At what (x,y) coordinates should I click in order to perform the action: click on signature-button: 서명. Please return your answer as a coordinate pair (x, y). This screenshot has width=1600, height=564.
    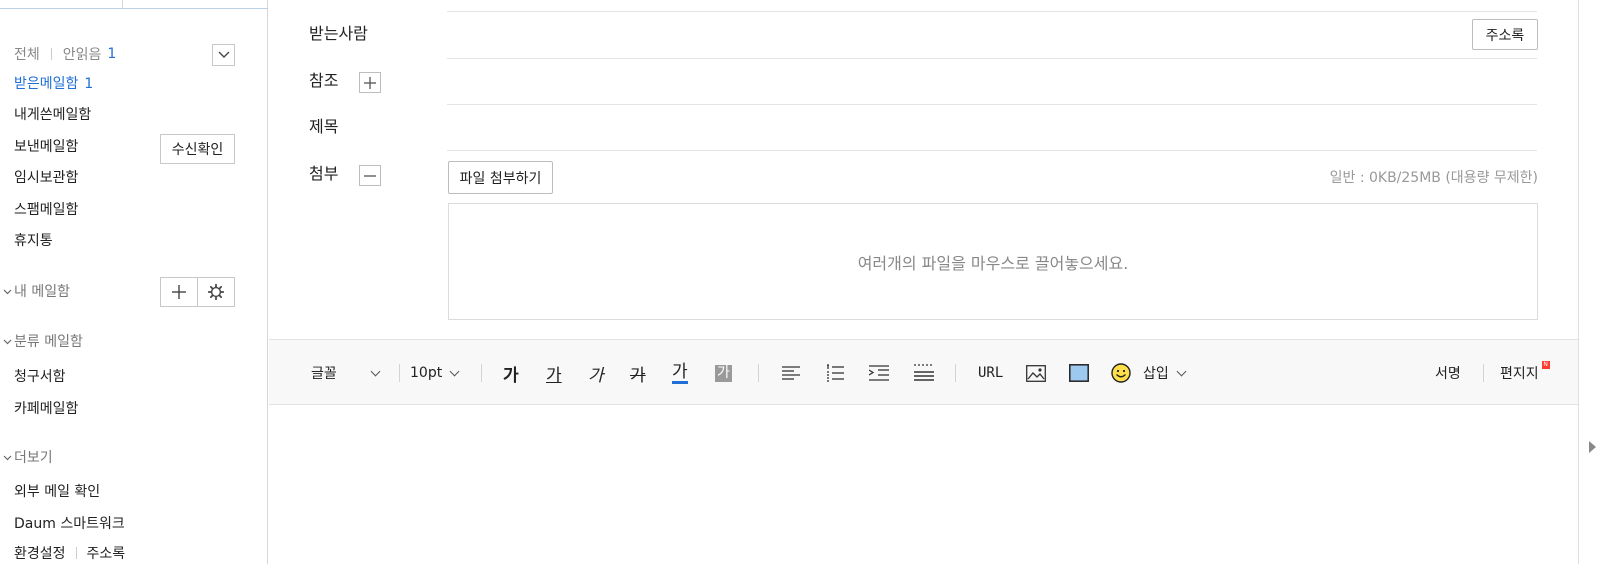
    Looking at the image, I should click on (1448, 373).